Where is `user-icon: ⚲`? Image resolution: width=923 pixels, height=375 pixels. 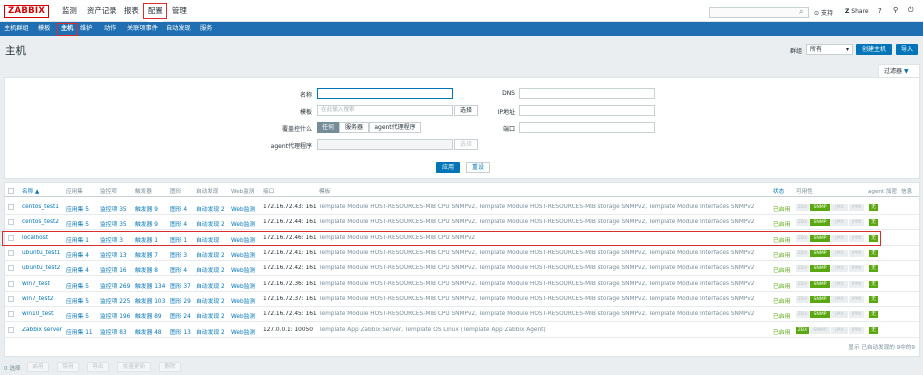 user-icon: ⚲ is located at coordinates (895, 10).